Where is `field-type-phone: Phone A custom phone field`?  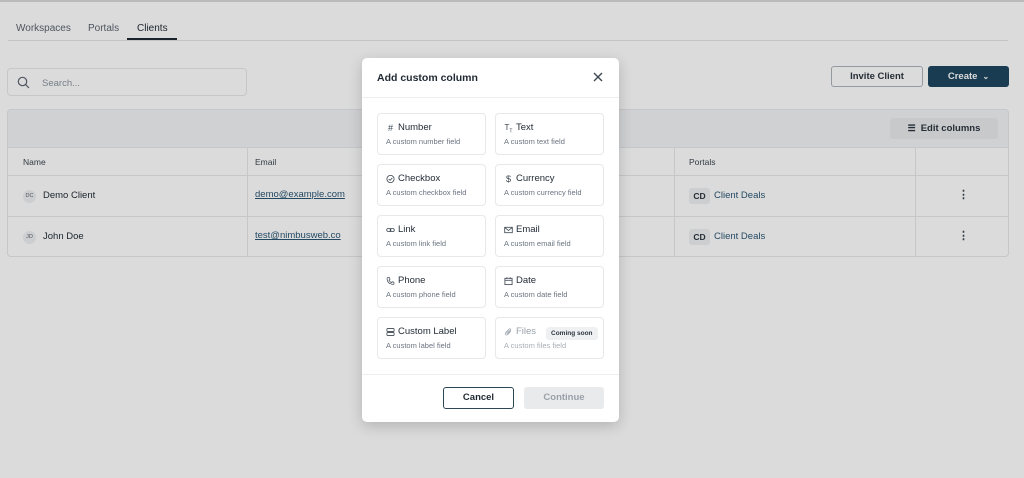 field-type-phone: Phone A custom phone field is located at coordinates (431, 287).